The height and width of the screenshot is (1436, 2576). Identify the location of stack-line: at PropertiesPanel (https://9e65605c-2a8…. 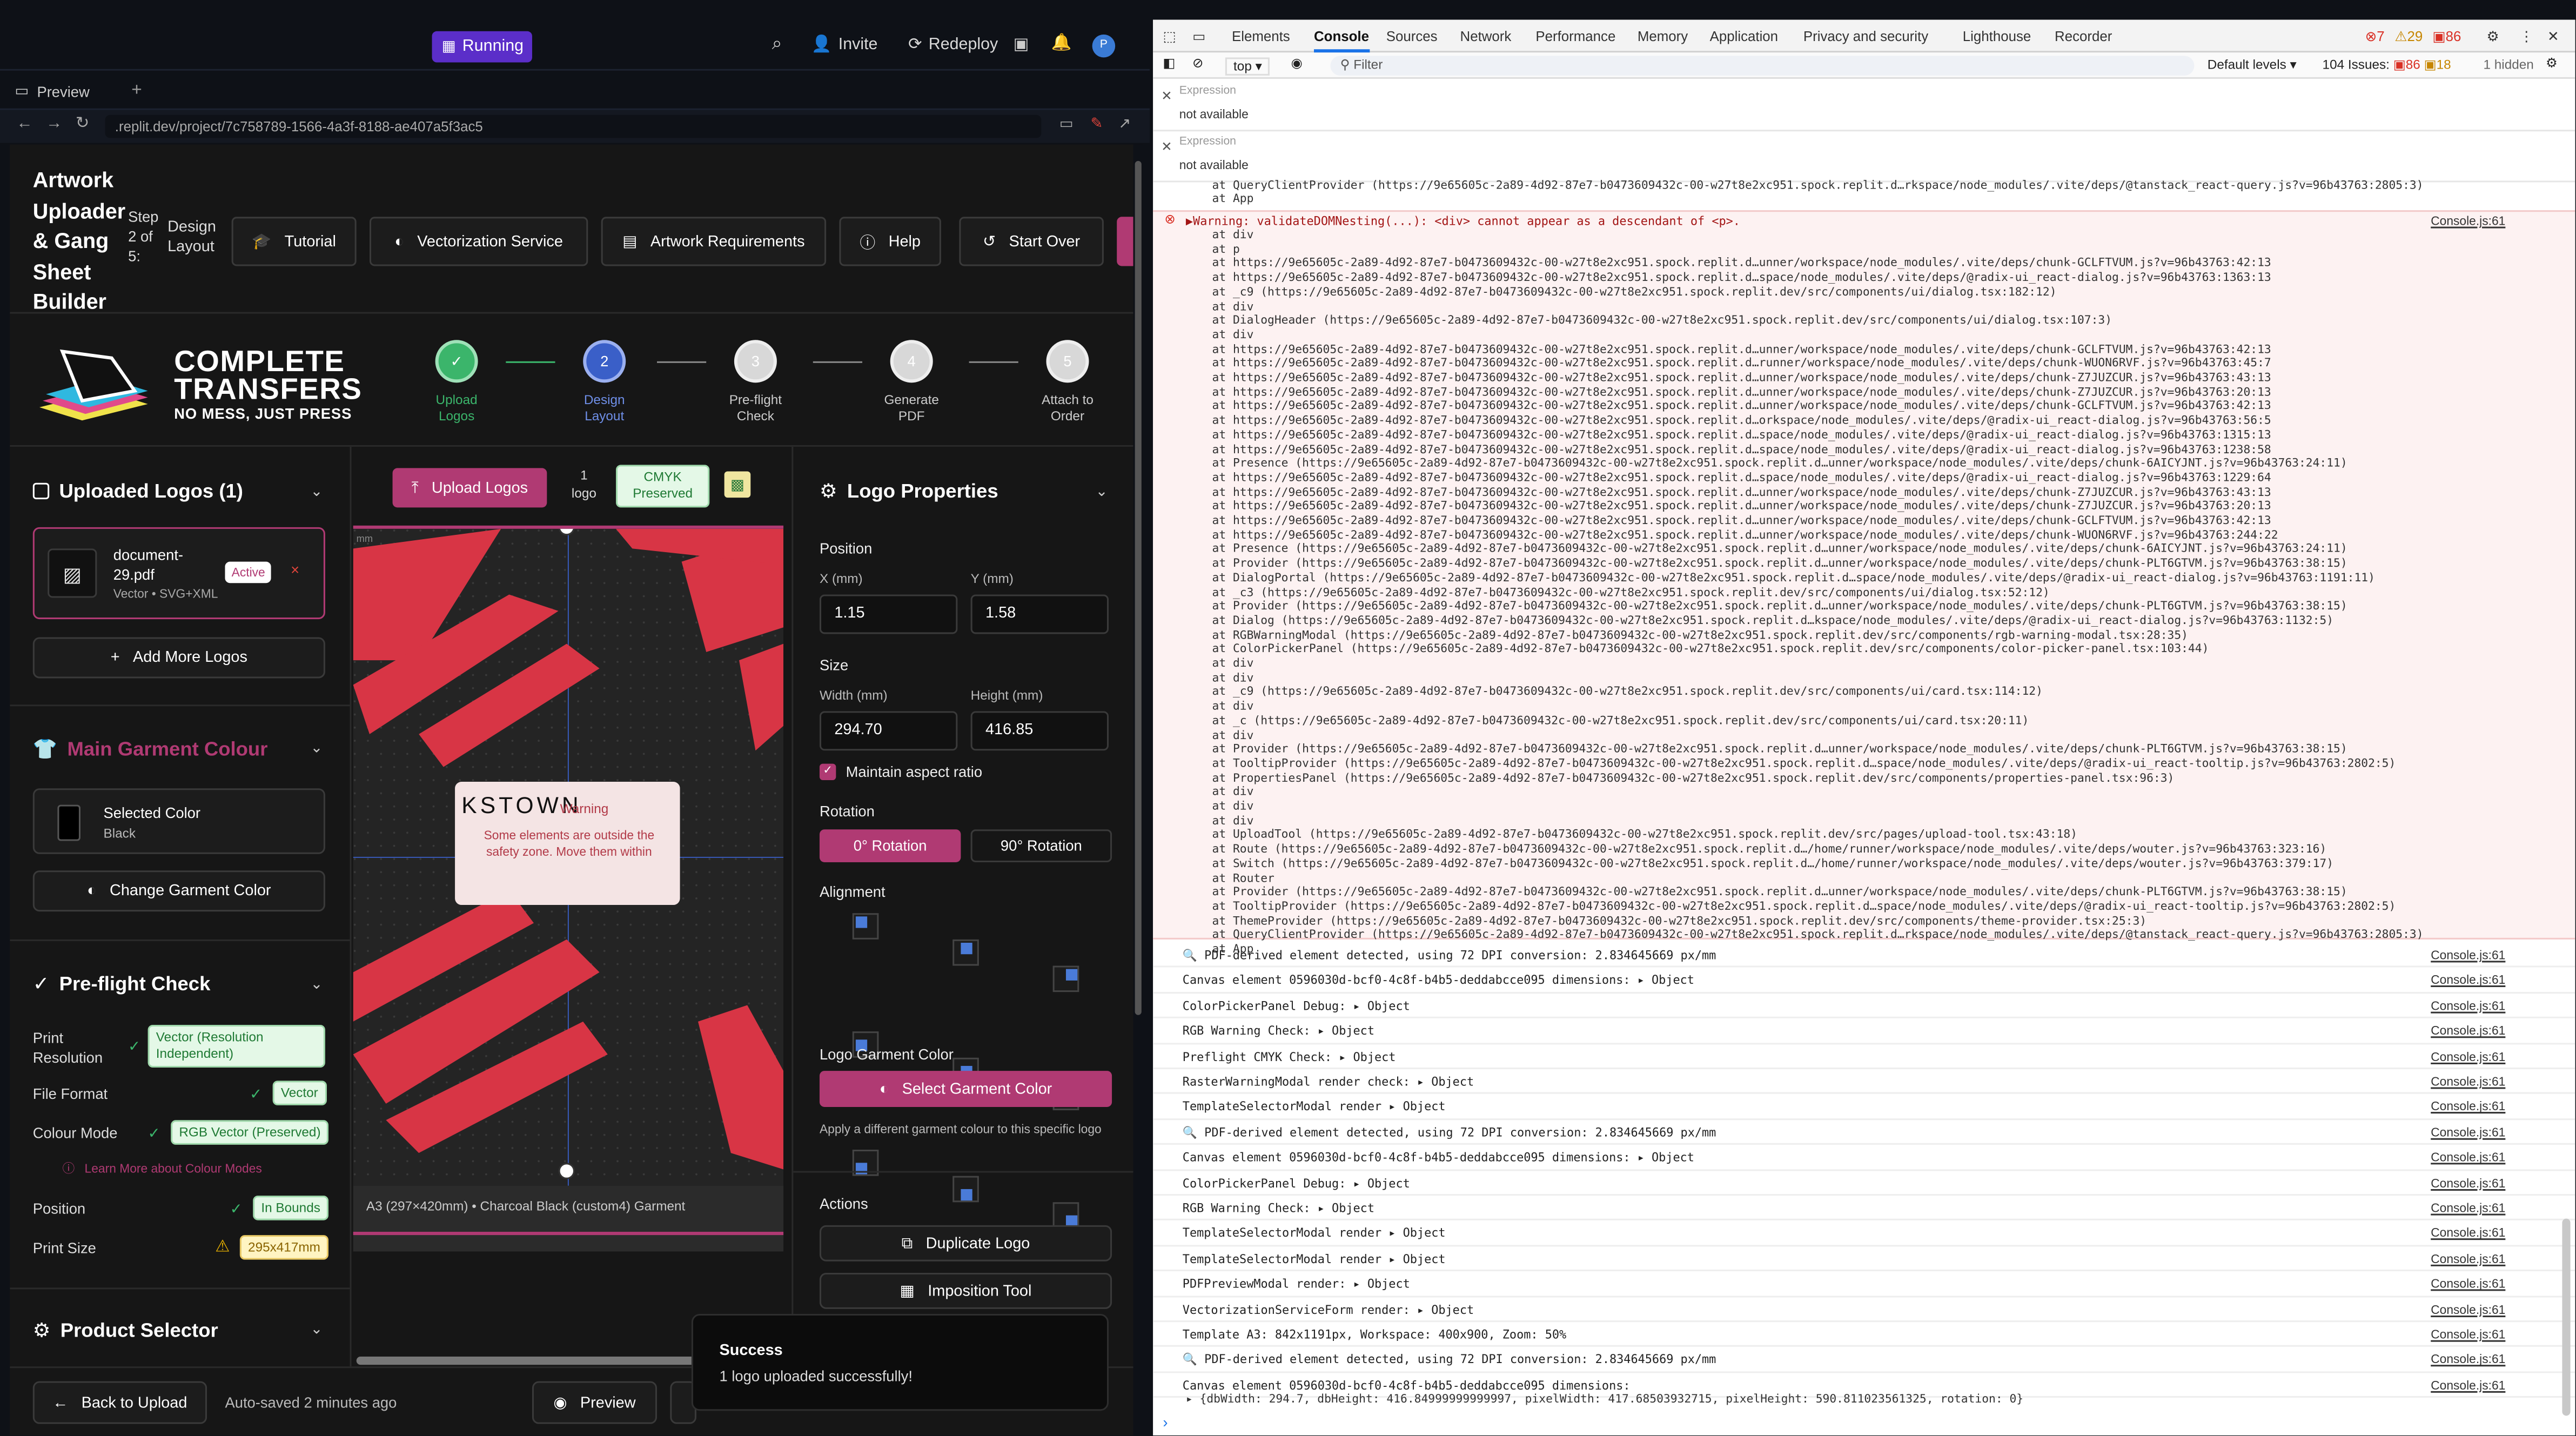
(1864, 778).